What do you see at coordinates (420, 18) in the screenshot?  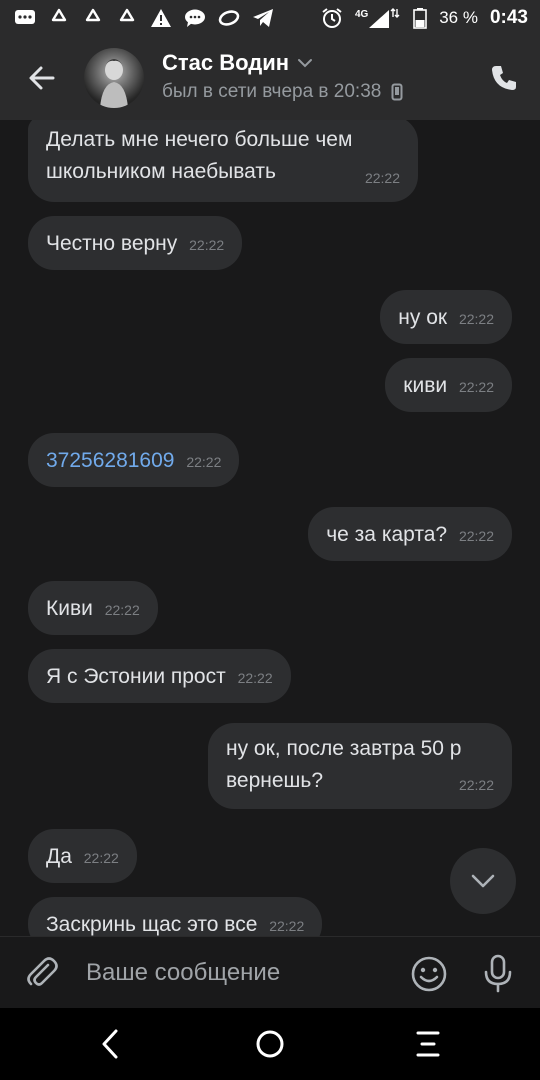 I see `battery-icon` at bounding box center [420, 18].